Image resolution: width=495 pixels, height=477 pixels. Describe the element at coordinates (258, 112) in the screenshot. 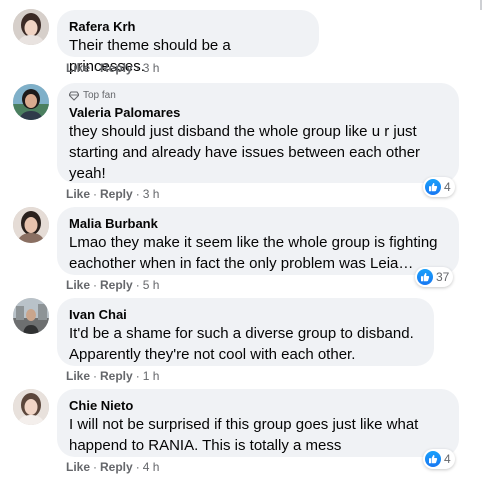

I see `comment-author: Valeria Palomares` at that location.